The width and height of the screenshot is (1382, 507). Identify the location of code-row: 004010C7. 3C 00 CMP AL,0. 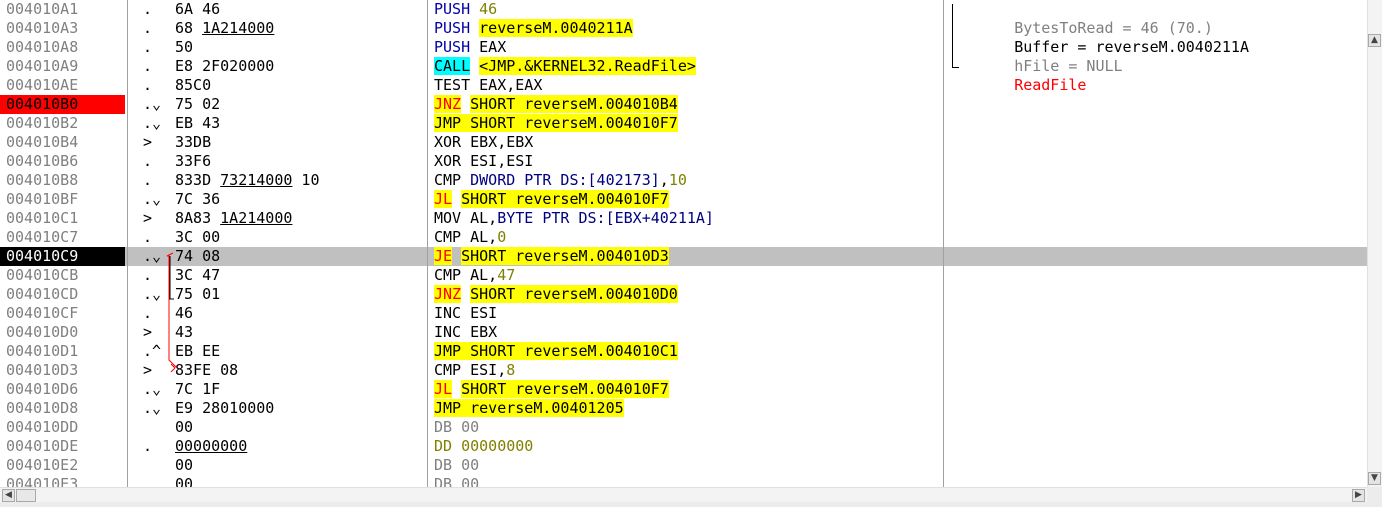
(683, 237).